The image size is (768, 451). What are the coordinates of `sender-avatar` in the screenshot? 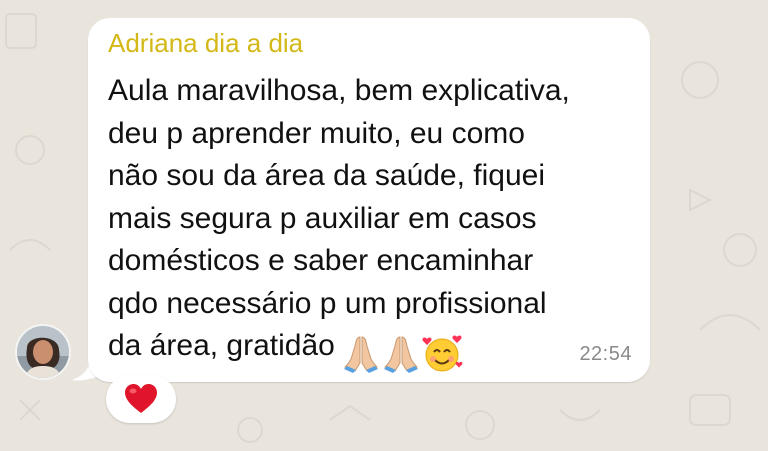 It's located at (43, 352).